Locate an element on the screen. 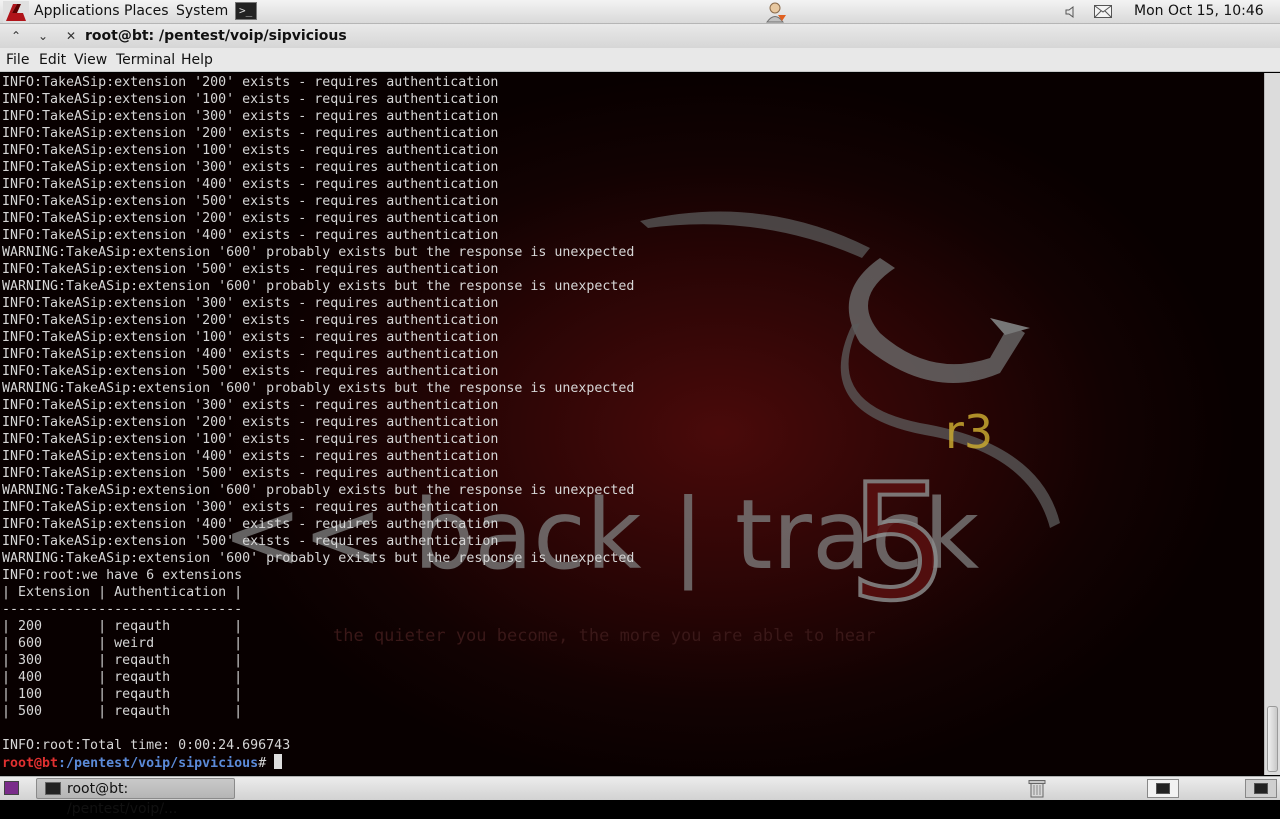 The image size is (1280, 819). show-desktop-icon is located at coordinates (11, 788).